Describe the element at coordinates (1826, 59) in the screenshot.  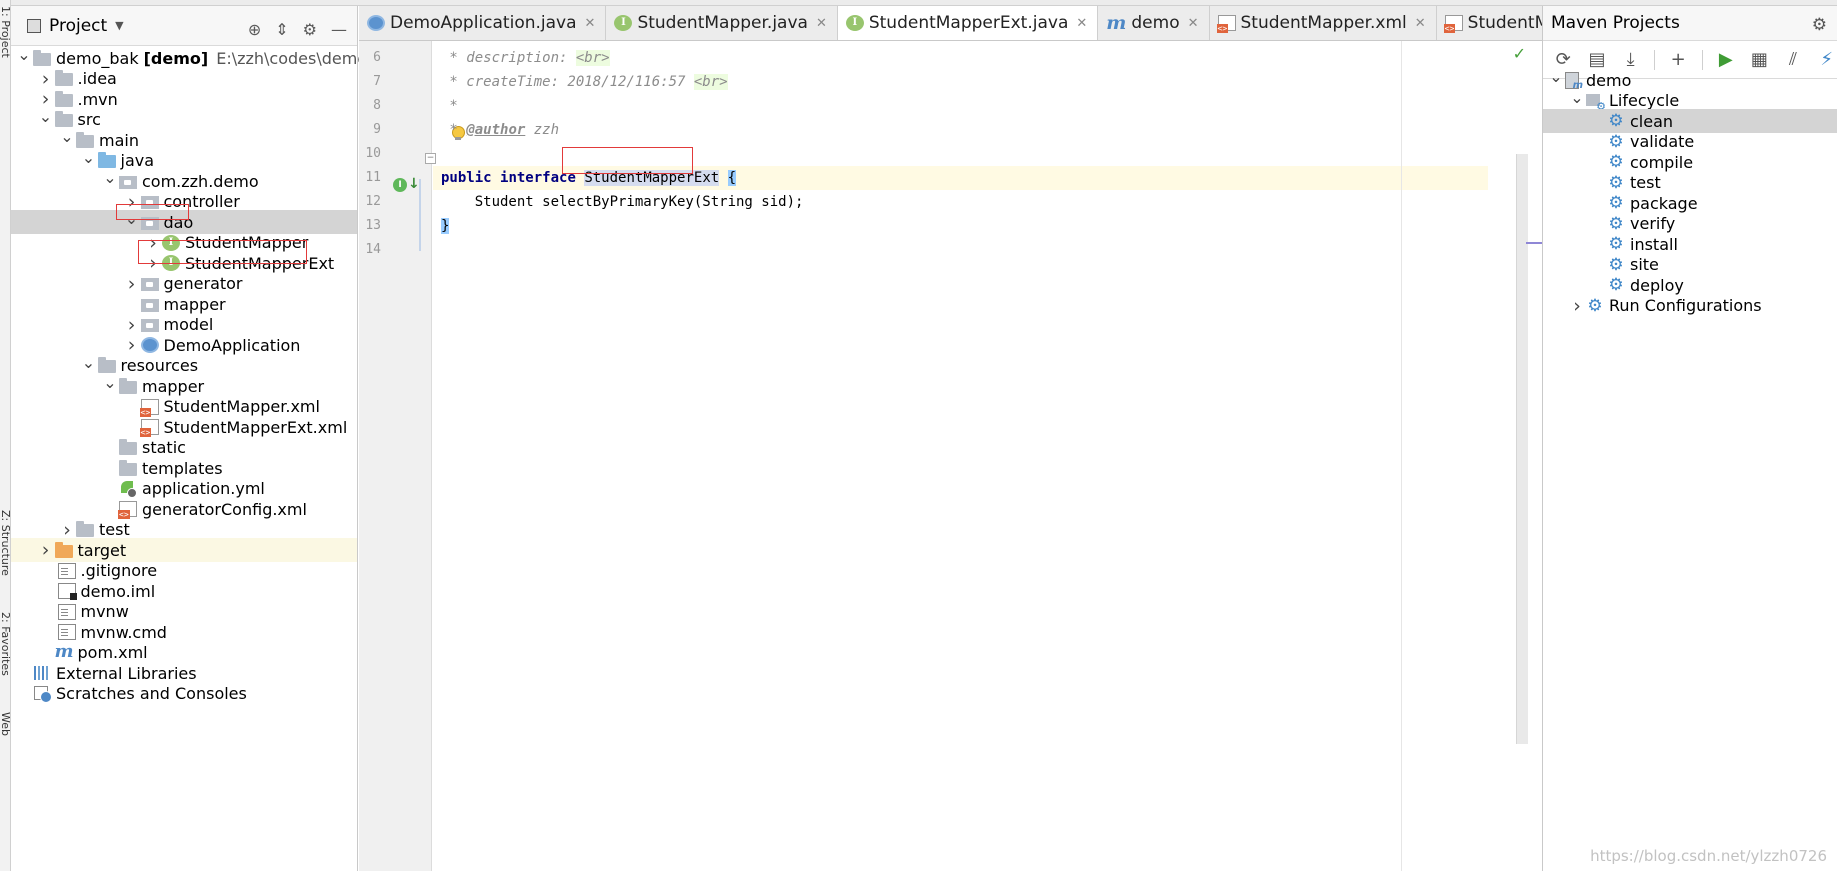
I see `skip-tests-icon: ⚡` at that location.